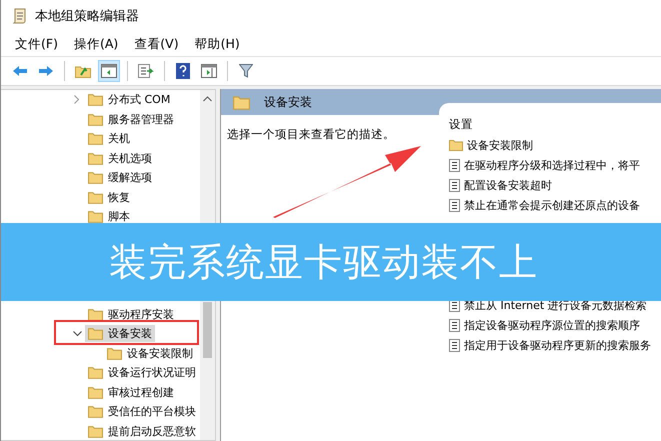 This screenshot has height=441, width=661. I want to click on menu-item: 操作(A), so click(96, 44).